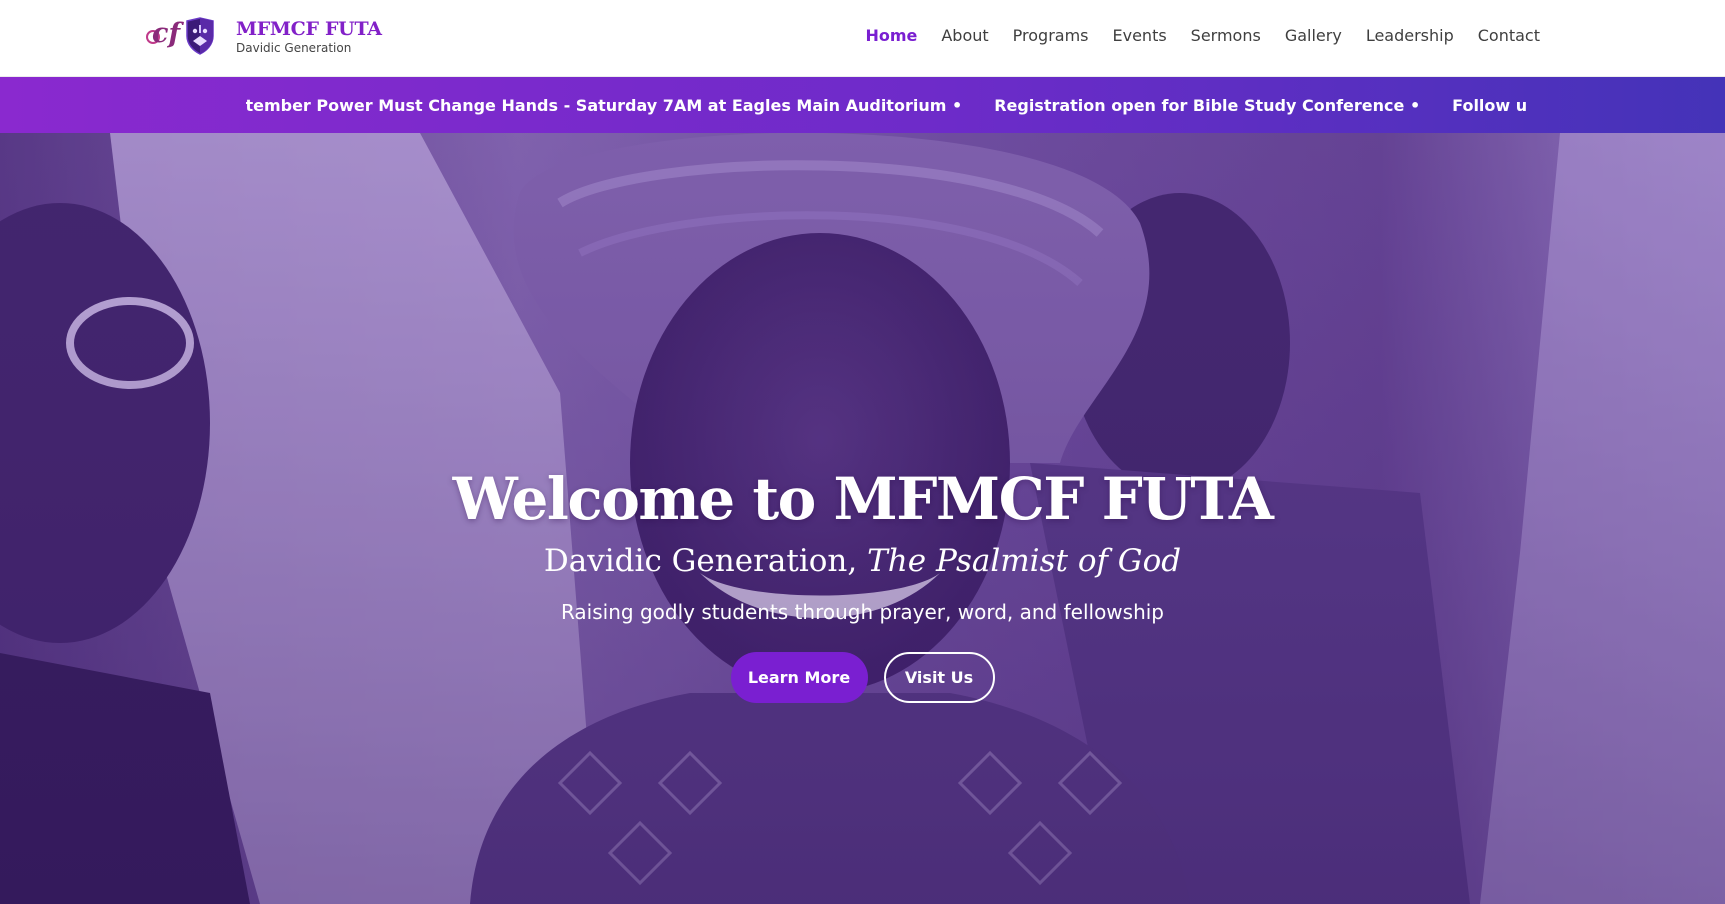 This screenshot has height=904, width=1725. What do you see at coordinates (1489, 105) in the screenshot?
I see `ticker-item: Follow us on Instagram @r` at bounding box center [1489, 105].